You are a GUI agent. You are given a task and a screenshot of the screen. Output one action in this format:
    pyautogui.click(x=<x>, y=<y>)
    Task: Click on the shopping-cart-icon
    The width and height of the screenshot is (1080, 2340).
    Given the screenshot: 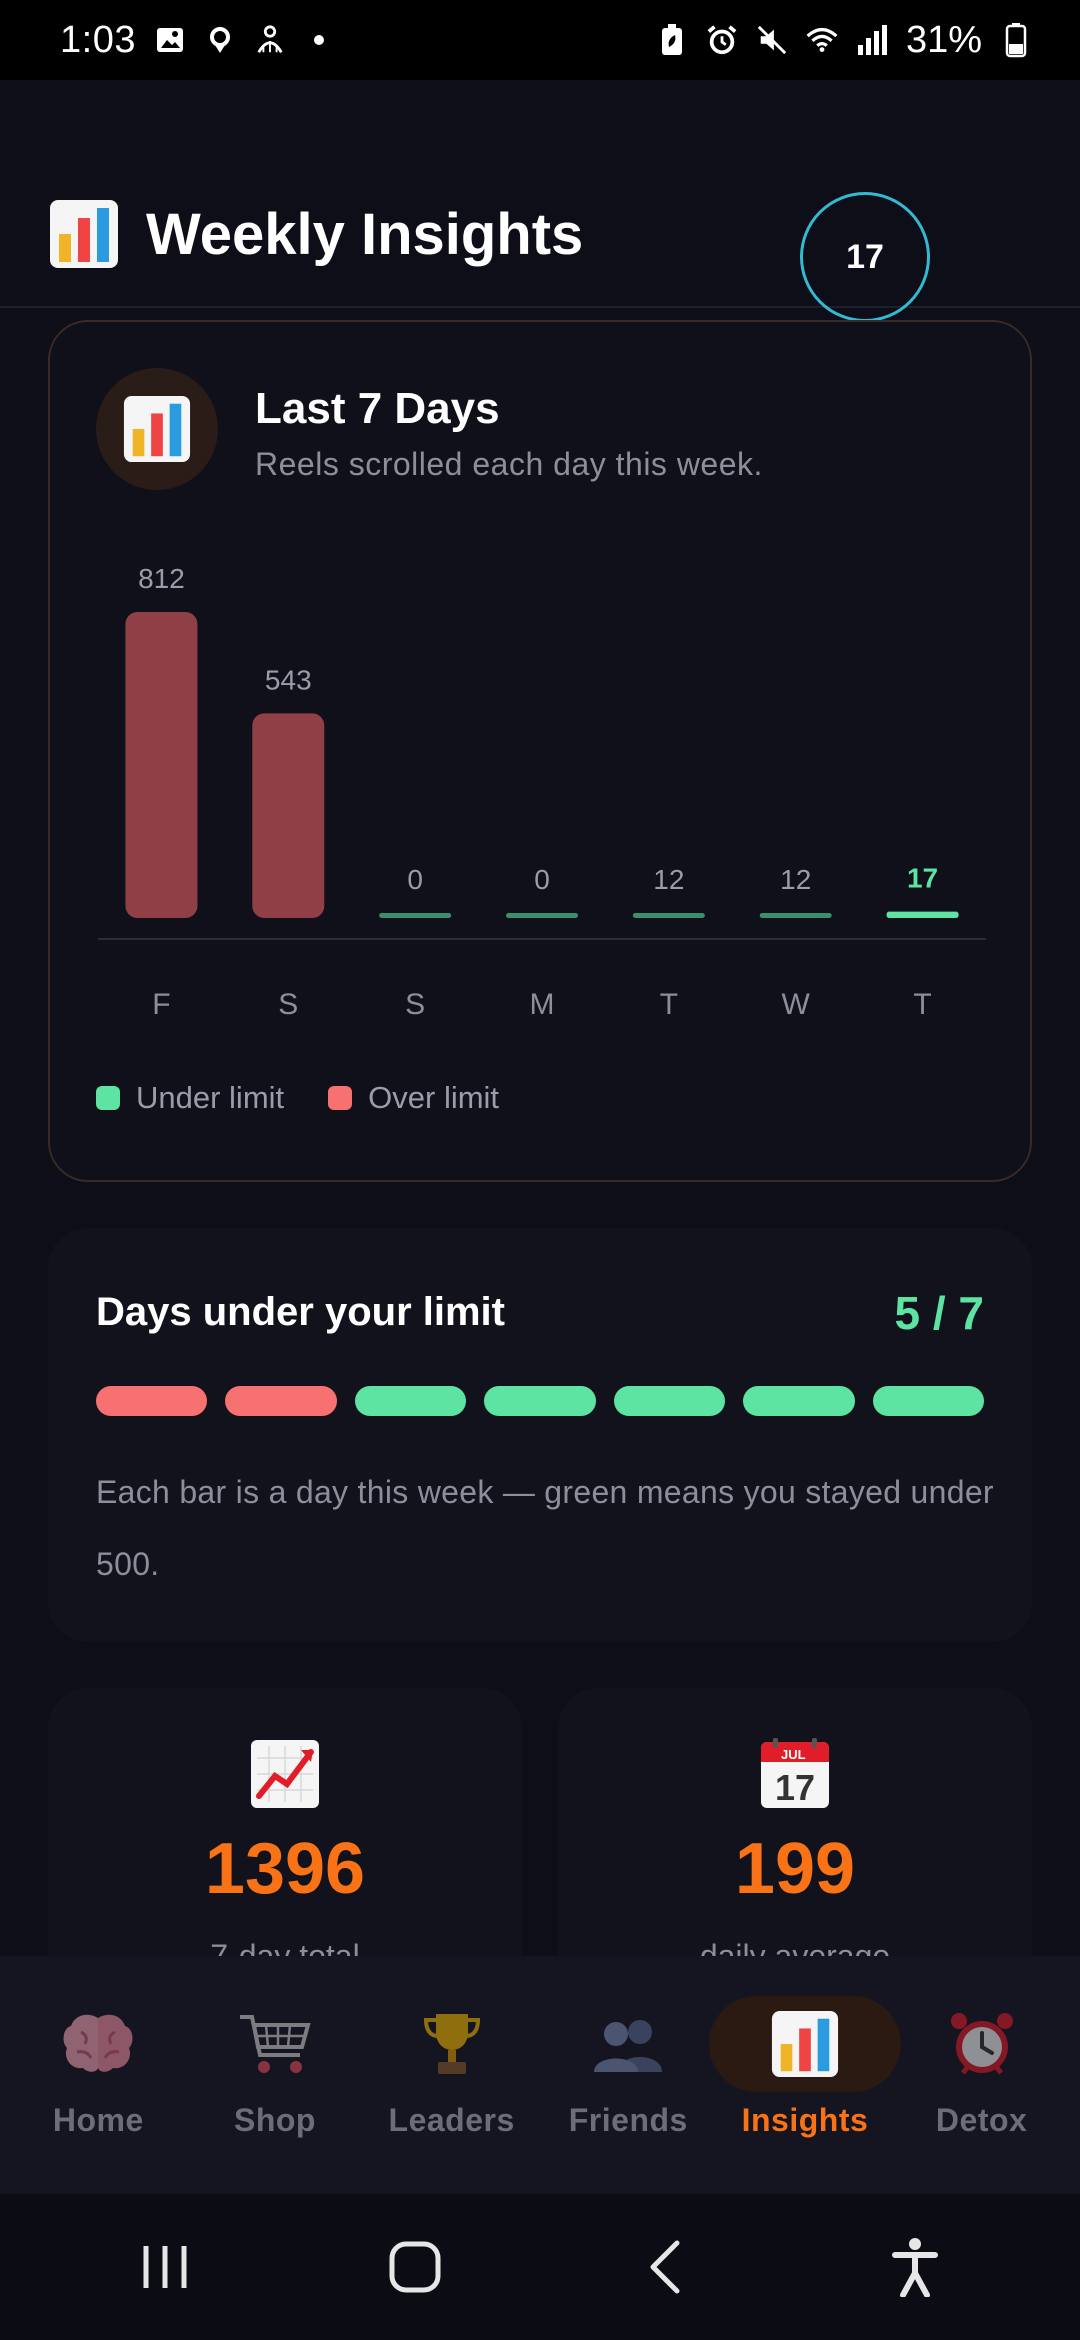 What is the action you would take?
    pyautogui.click(x=275, y=2044)
    